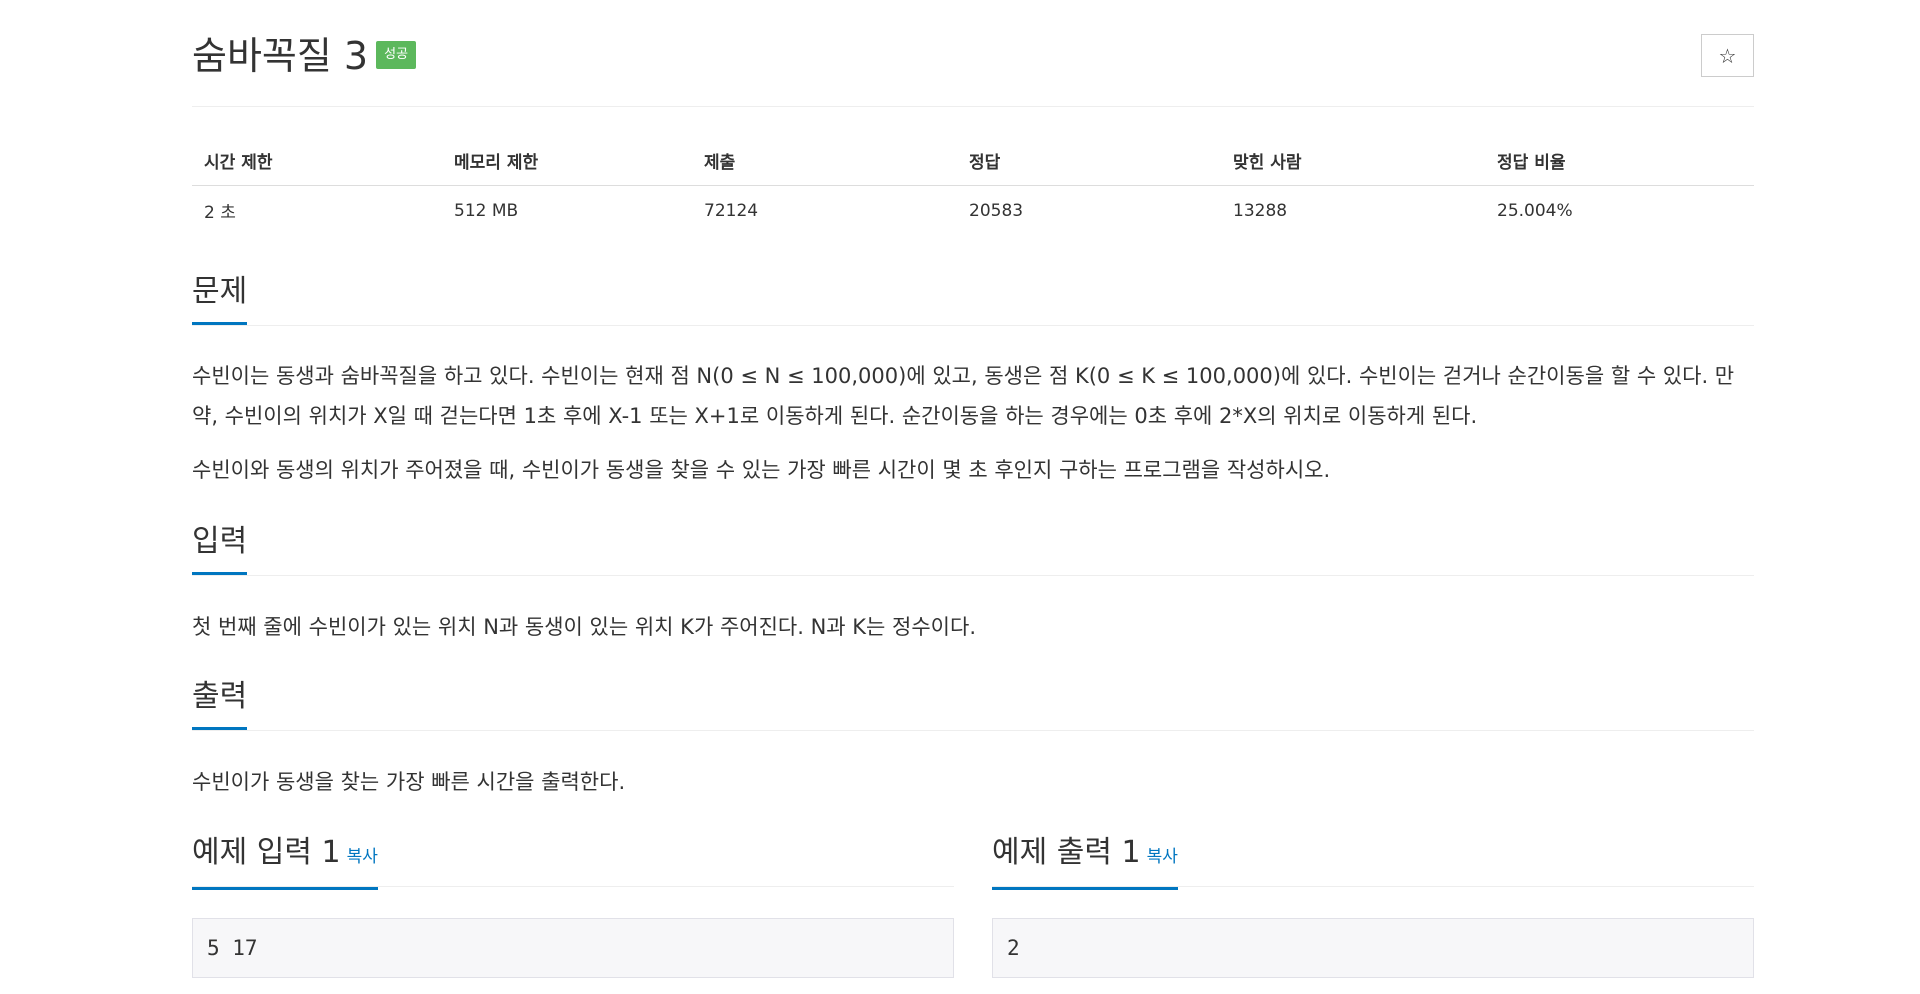 This screenshot has width=1920, height=994. I want to click on info-header-row: 시간 제한 메모리 제한 제출 정답 맞힌 사람 정답 비율, so click(973, 161).